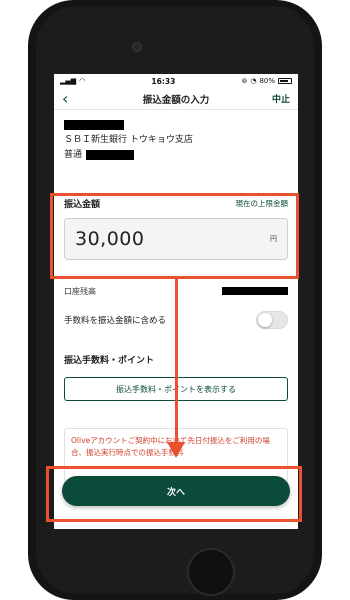 The height and width of the screenshot is (600, 350). Describe the element at coordinates (176, 450) in the screenshot. I see `annotation-arrow-head` at that location.